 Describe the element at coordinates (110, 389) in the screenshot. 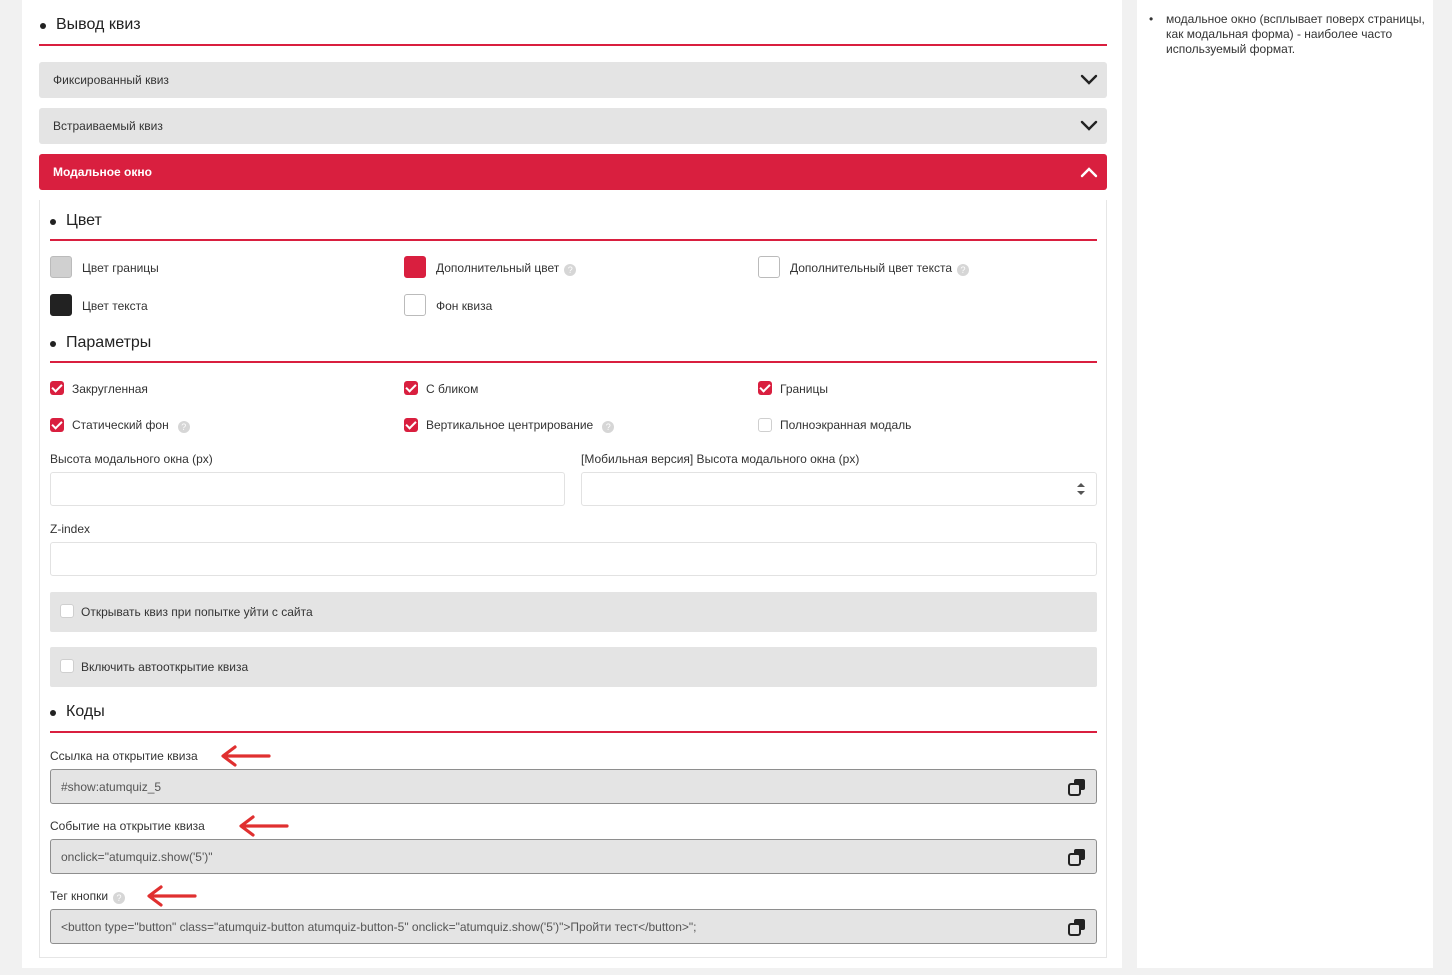

I see `rounded-label: Закругленная` at that location.